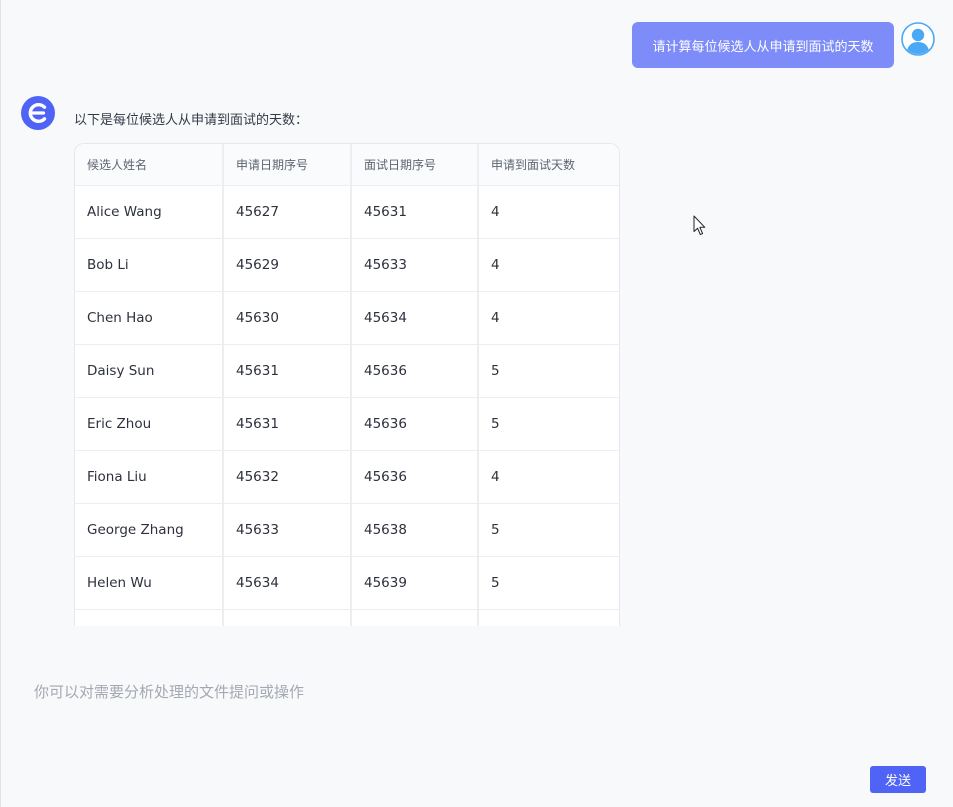 The image size is (953, 807). Describe the element at coordinates (149, 165) in the screenshot. I see `header-candidate-name: 候选人姓名` at that location.